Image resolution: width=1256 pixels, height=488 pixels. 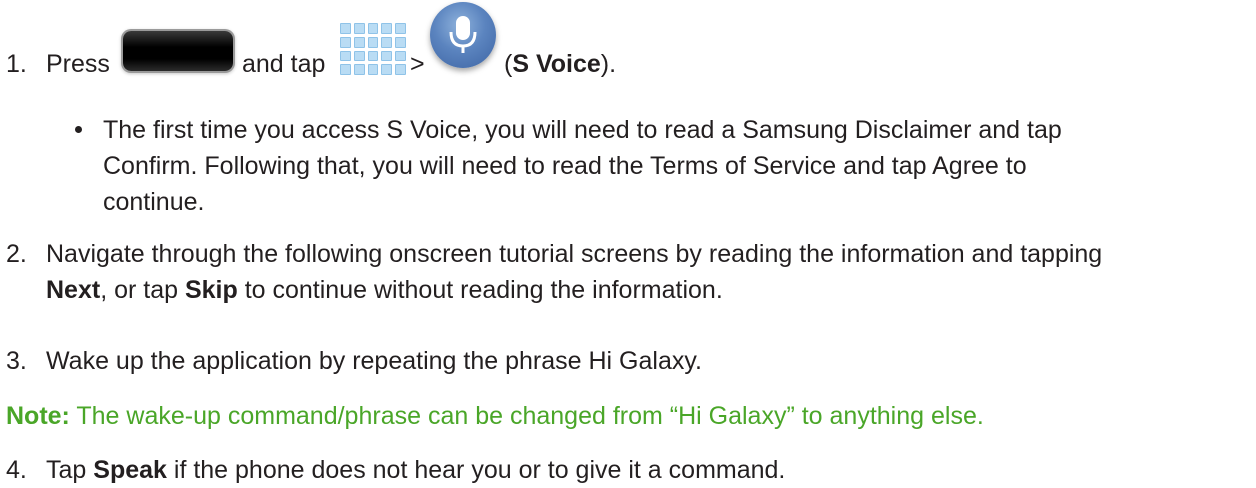 I want to click on s-voice-label: S Voice, so click(x=556, y=64).